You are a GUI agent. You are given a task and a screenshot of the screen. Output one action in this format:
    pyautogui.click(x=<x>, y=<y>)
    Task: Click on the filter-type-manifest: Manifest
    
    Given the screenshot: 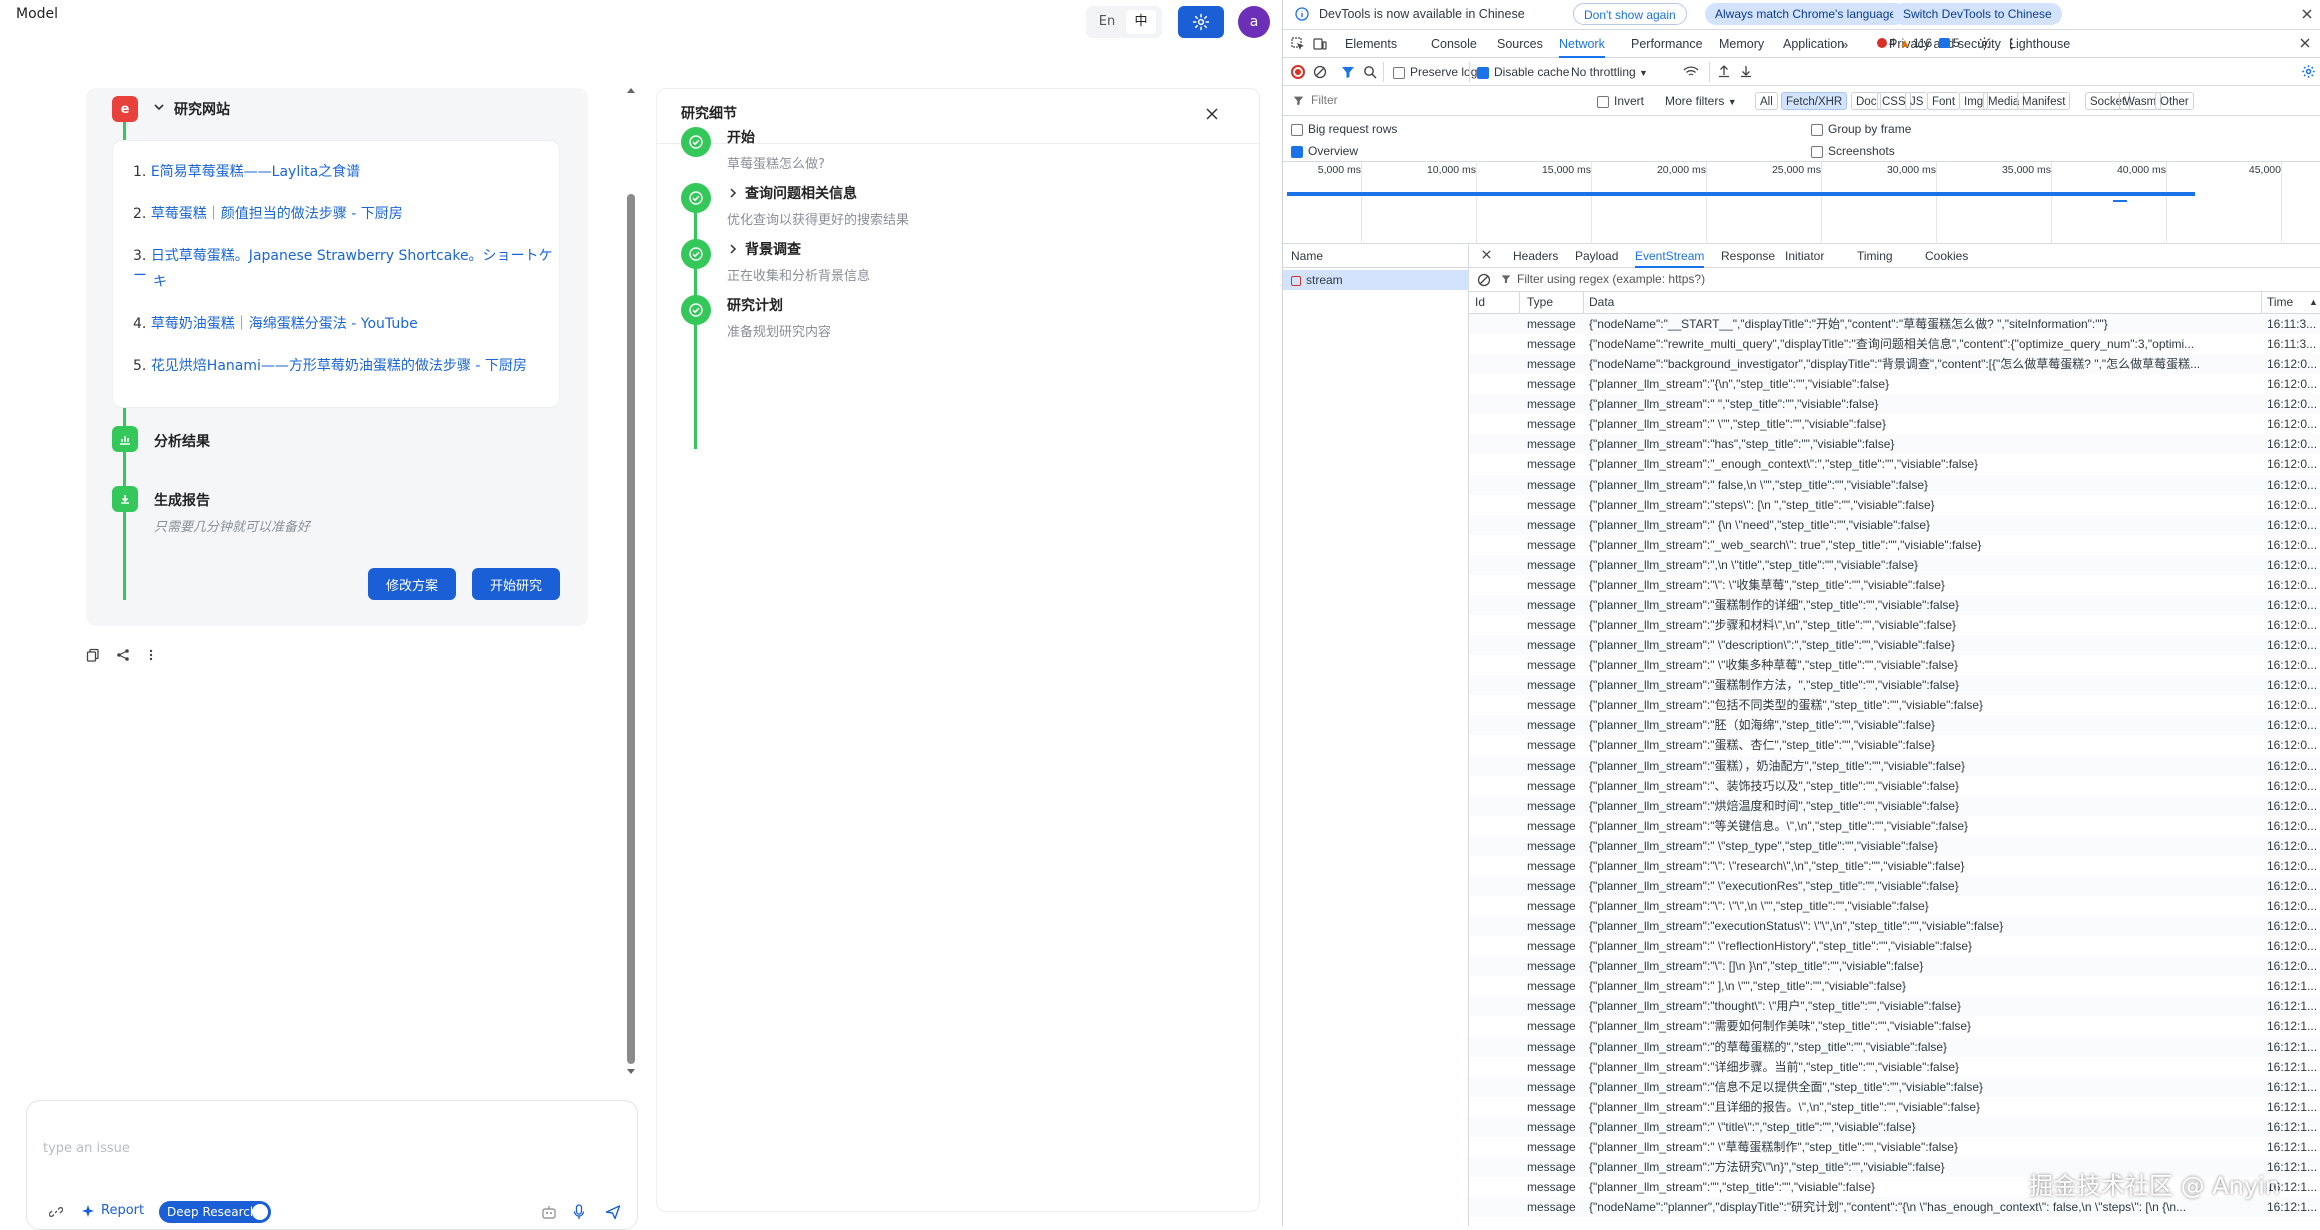 What is the action you would take?
    pyautogui.click(x=2044, y=101)
    